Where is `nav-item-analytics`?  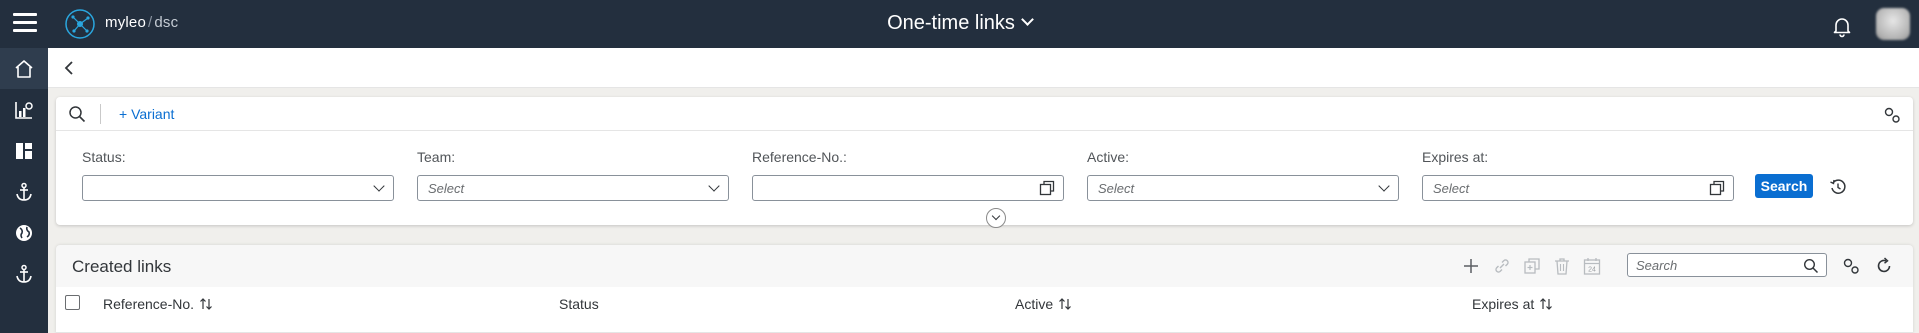
nav-item-analytics is located at coordinates (24, 109).